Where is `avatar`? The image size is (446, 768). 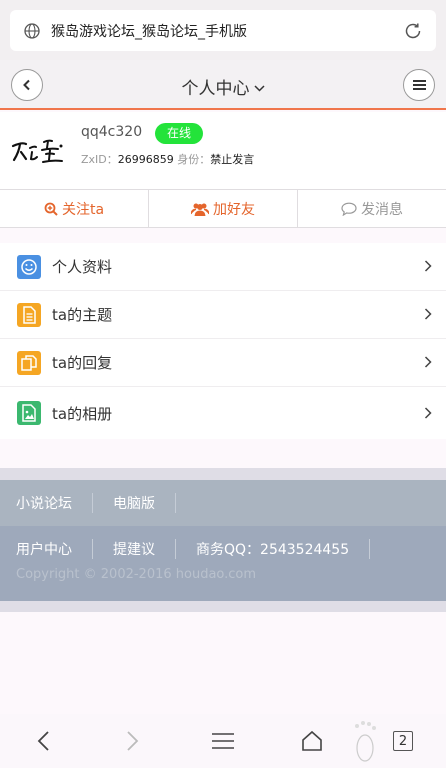 avatar is located at coordinates (38, 150).